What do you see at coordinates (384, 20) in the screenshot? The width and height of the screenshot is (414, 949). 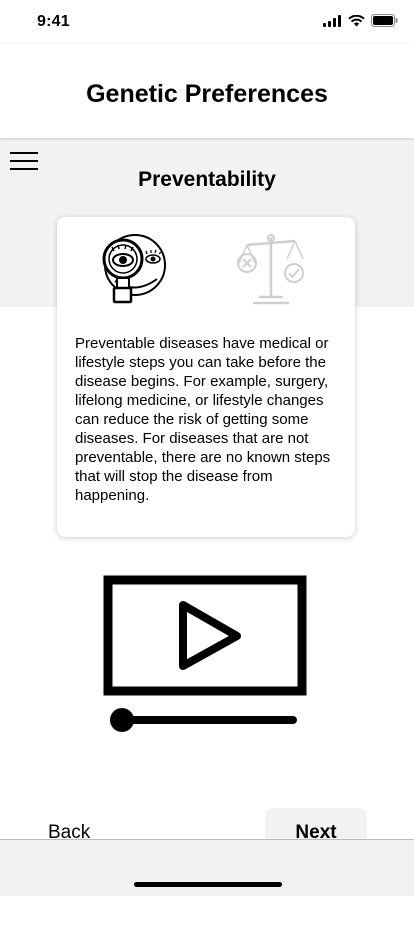 I see `battery-icon` at bounding box center [384, 20].